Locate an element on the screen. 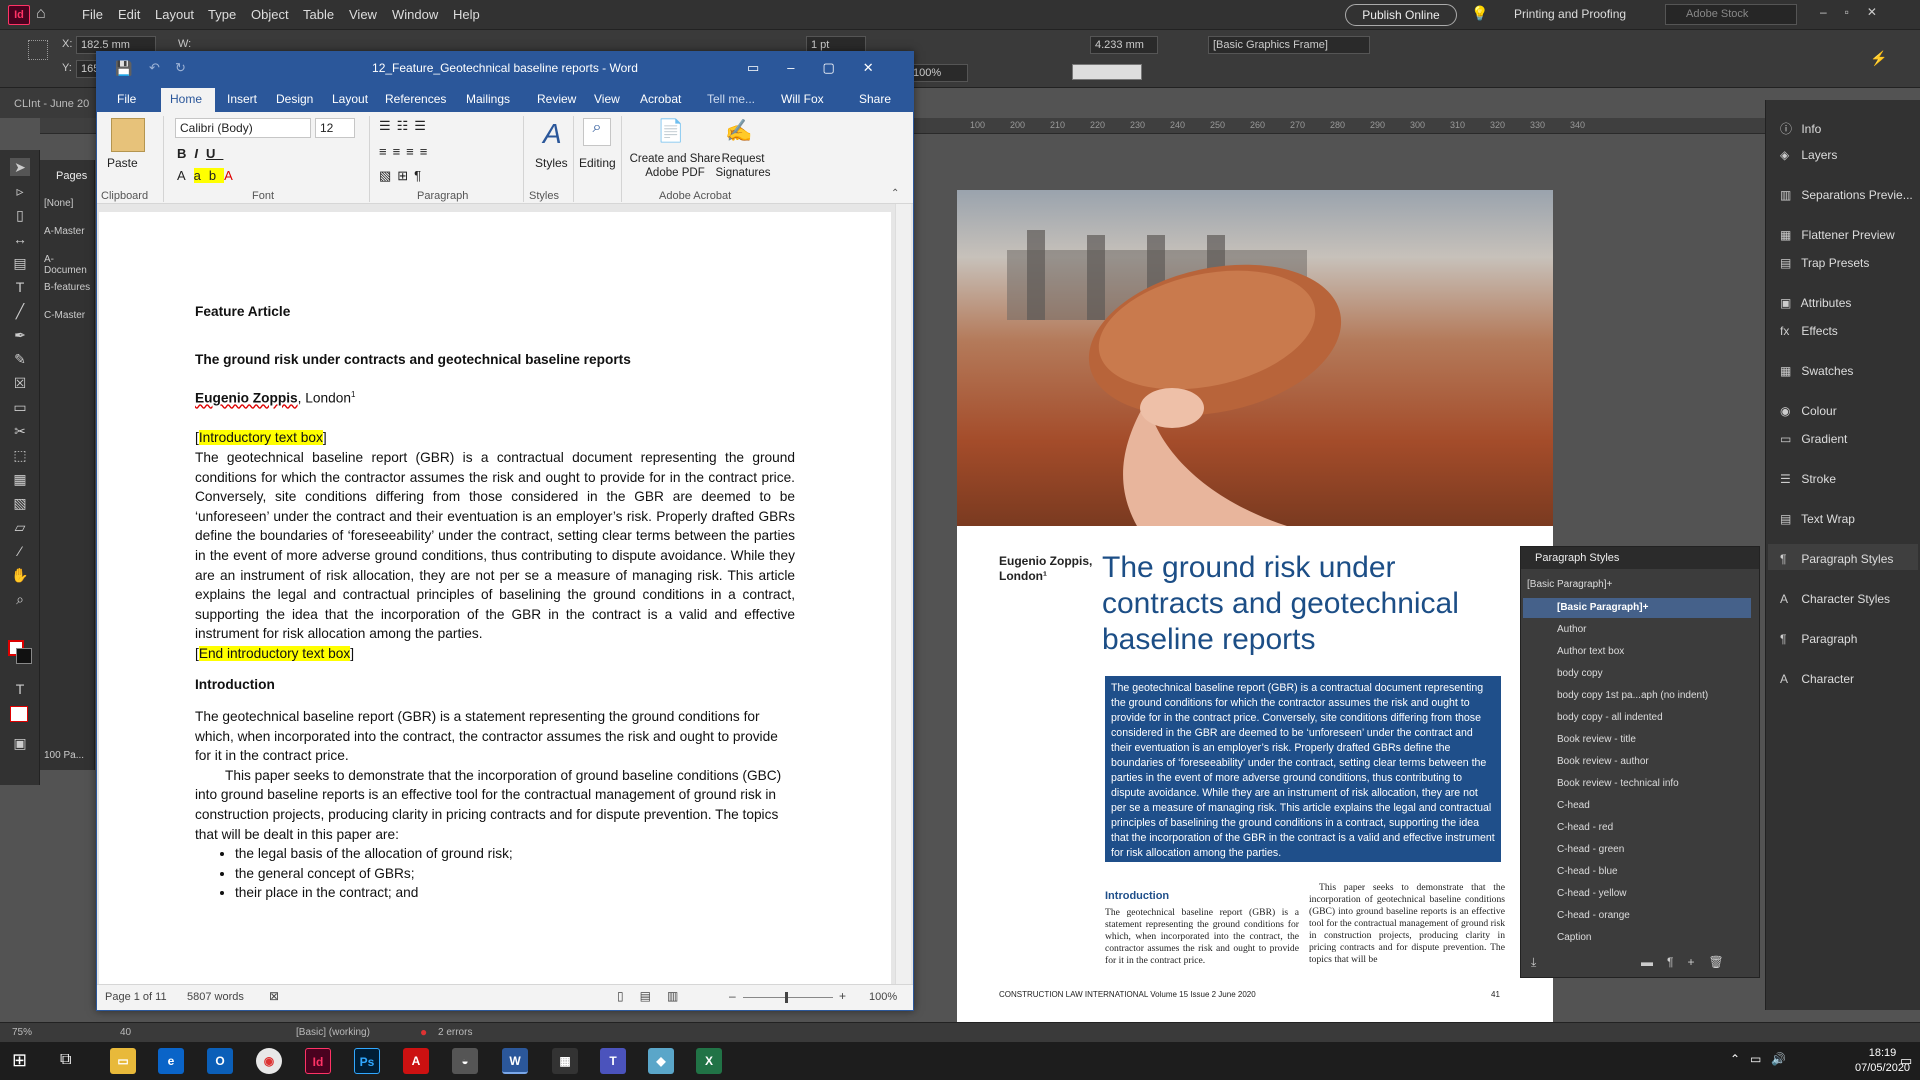  lightning-icon: ⚡ is located at coordinates (1878, 58).